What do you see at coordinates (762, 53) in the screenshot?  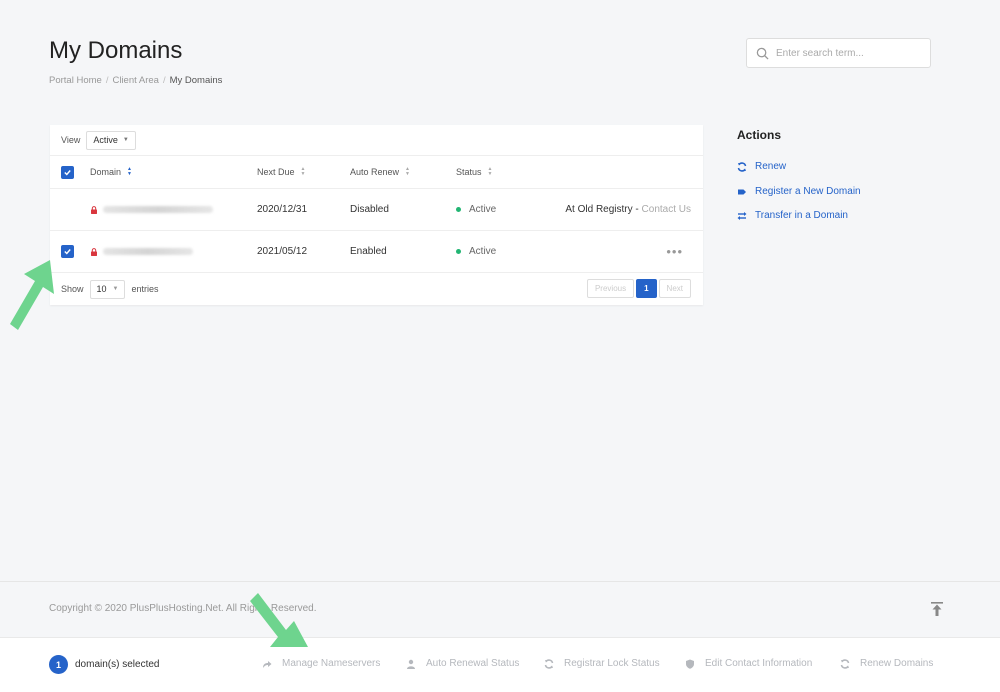 I see `search-icon` at bounding box center [762, 53].